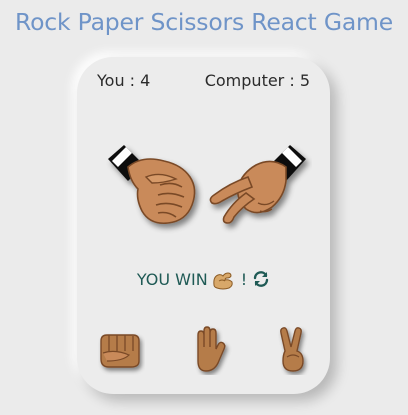 The image size is (408, 415). What do you see at coordinates (223, 279) in the screenshot?
I see `flexed-biceps-icon` at bounding box center [223, 279].